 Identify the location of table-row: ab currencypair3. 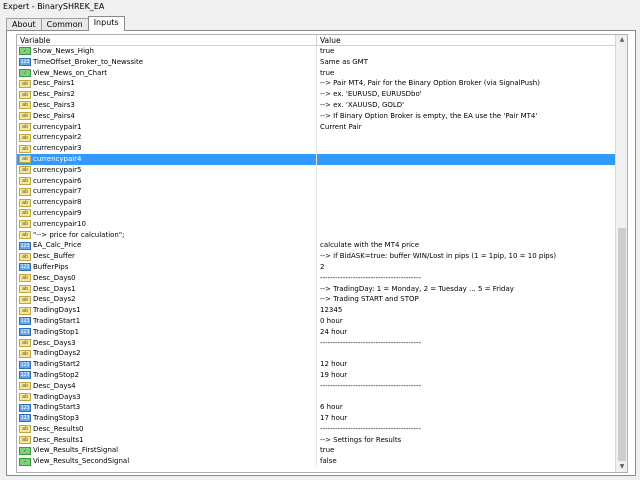
(322, 148).